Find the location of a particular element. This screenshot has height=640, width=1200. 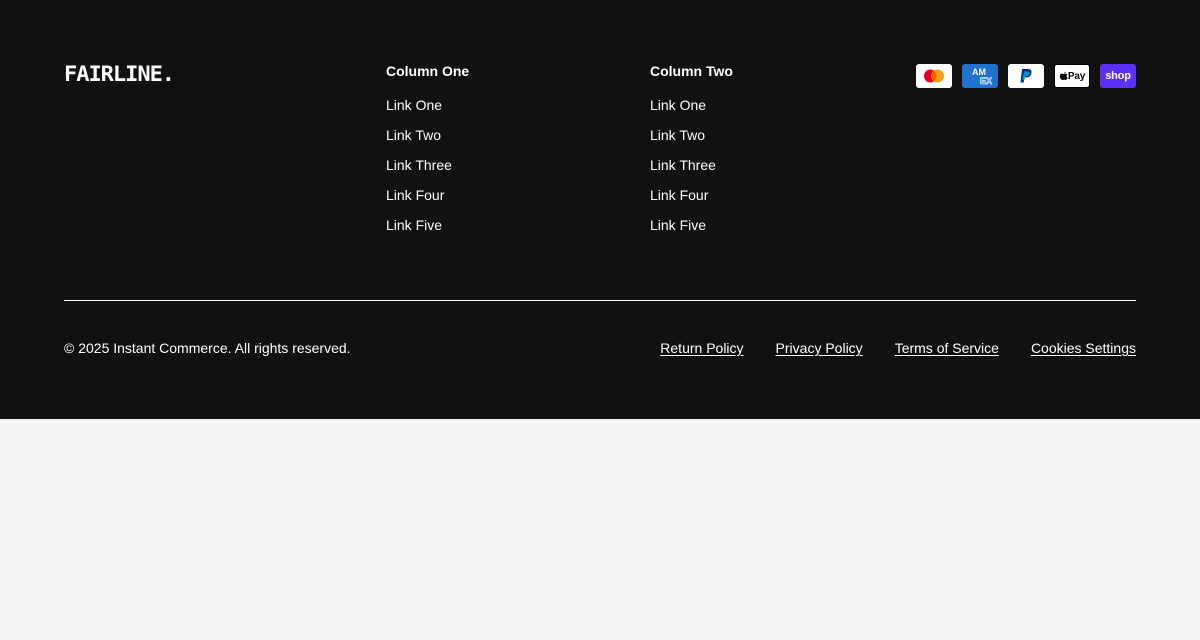

svg-text: EX is located at coordinates (986, 81).